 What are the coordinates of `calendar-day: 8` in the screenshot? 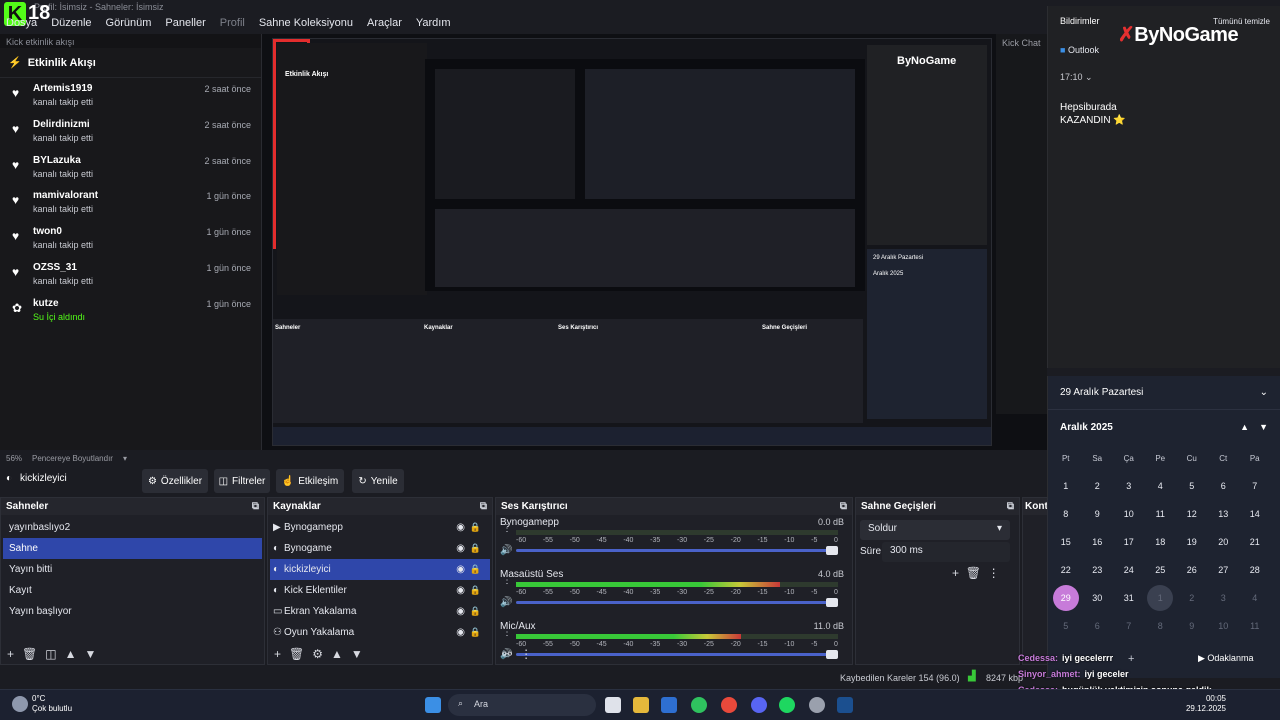 It's located at (1161, 626).